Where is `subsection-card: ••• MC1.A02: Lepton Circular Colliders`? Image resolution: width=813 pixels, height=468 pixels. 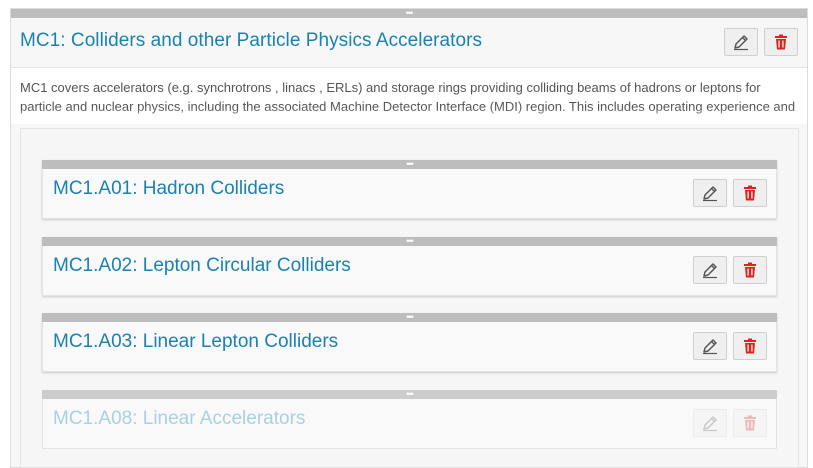
subsection-card: ••• MC1.A02: Lepton Circular Colliders is located at coordinates (409, 266).